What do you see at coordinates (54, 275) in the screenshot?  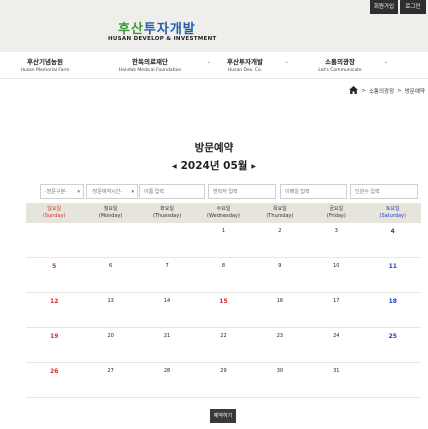 I see `calendar-day-5: 5` at bounding box center [54, 275].